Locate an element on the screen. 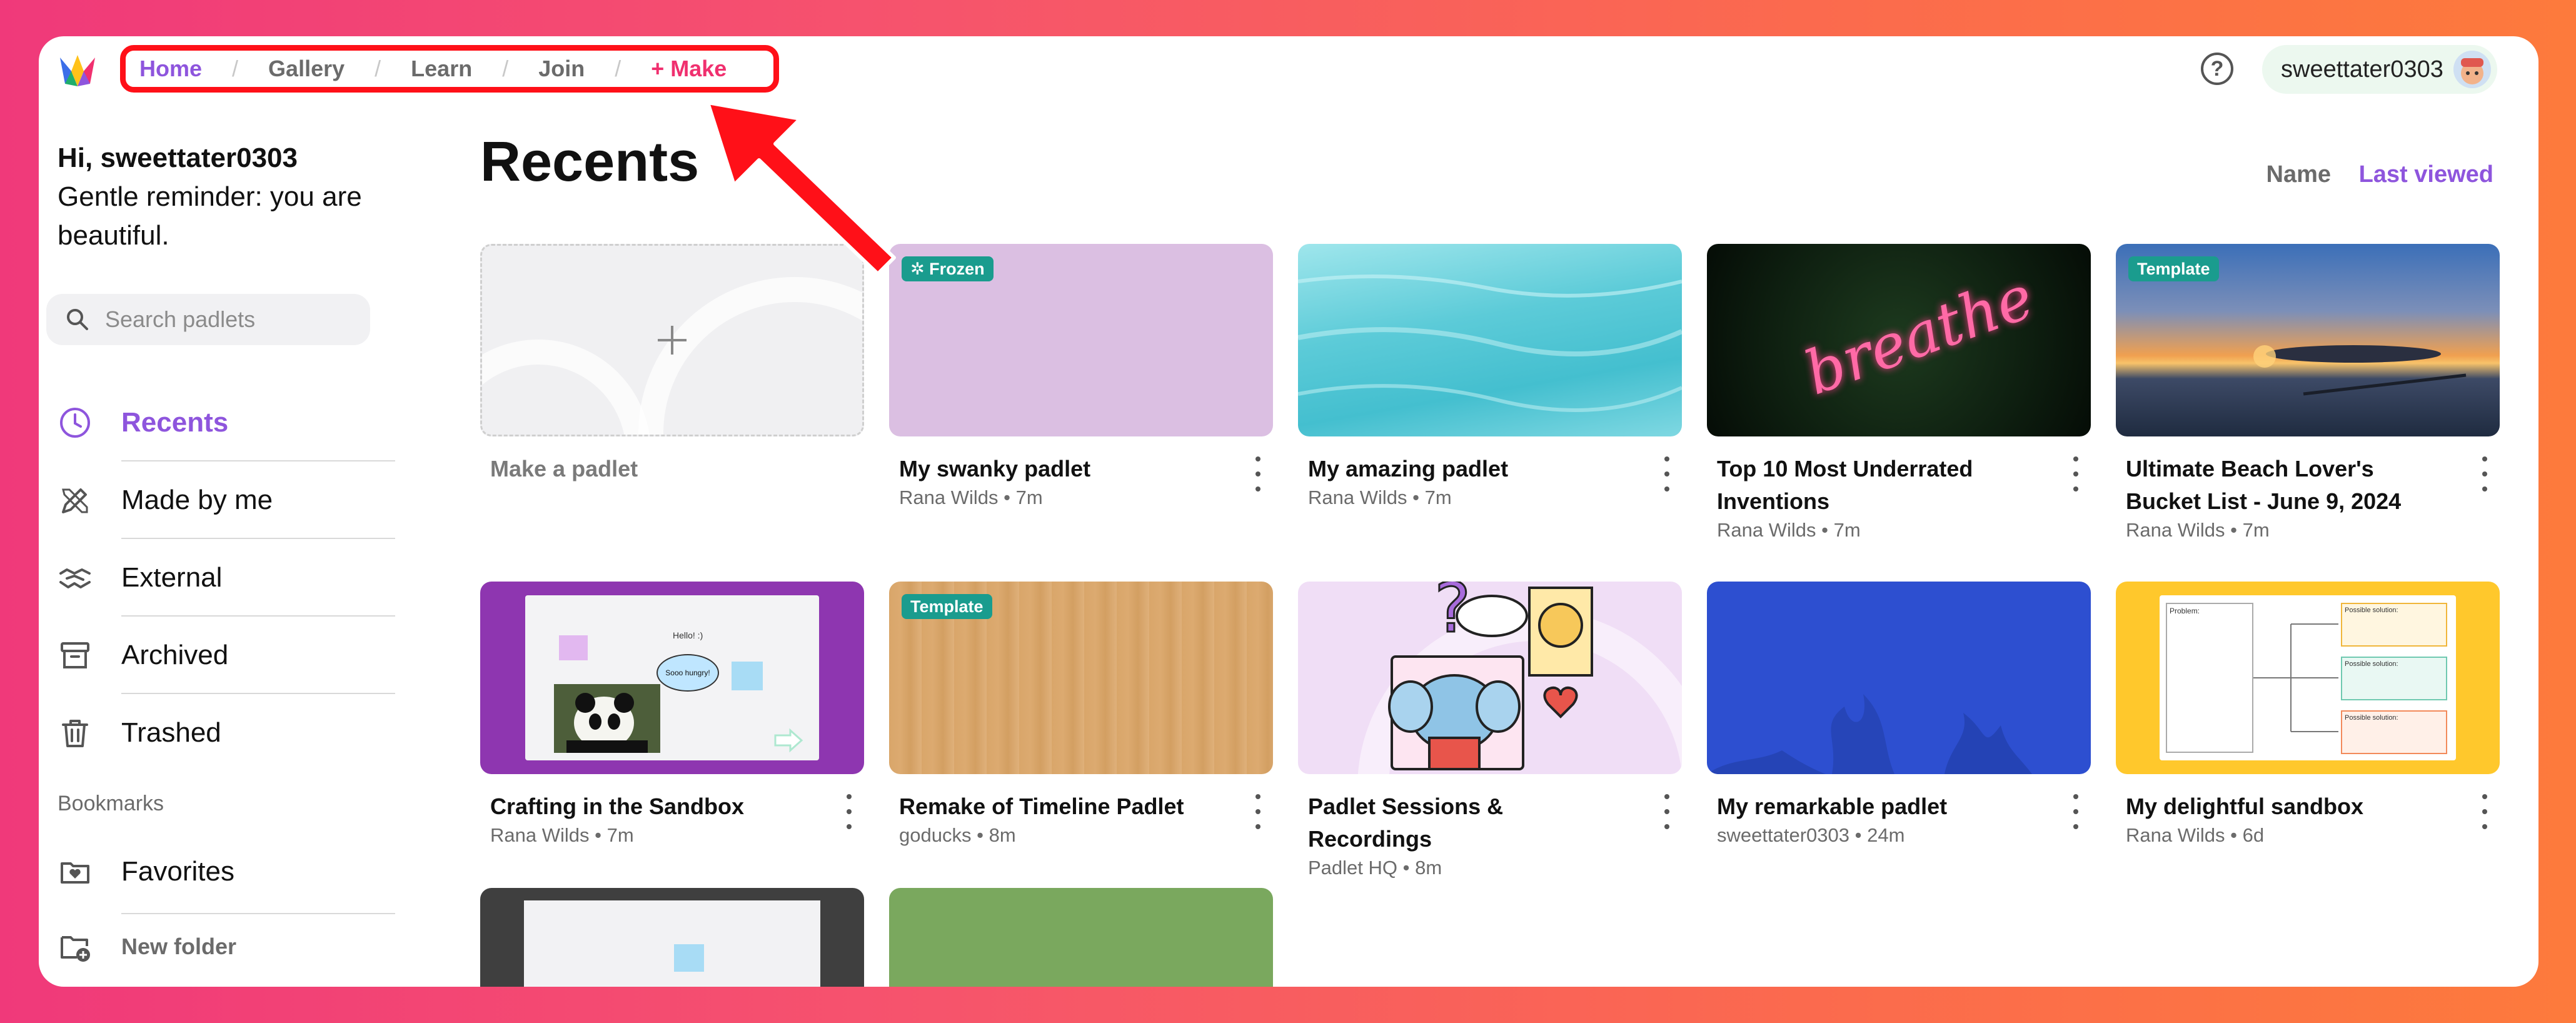 The width and height of the screenshot is (2576, 1023). card-meta: Rana Wilds • 7m is located at coordinates (1490, 498).